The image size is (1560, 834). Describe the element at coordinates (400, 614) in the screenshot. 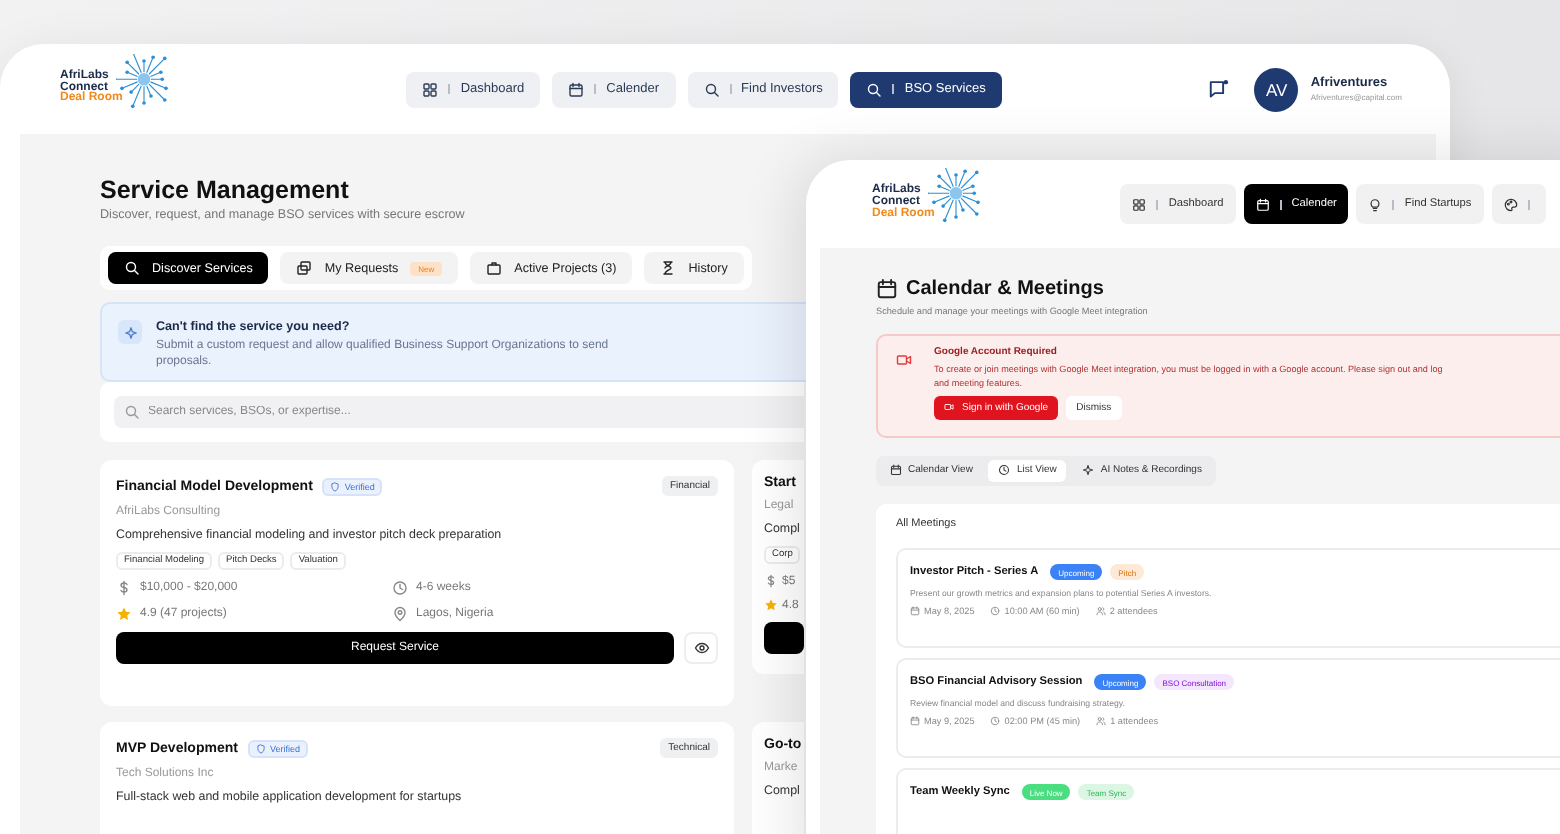

I see `pin-icon` at that location.